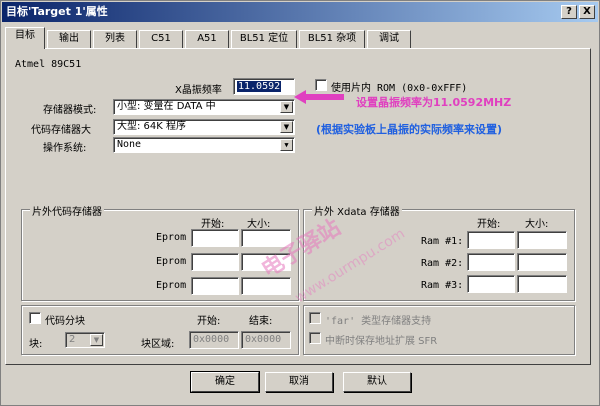 This screenshot has width=600, height=406. What do you see at coordinates (215, 262) in the screenshot?
I see `eprom-2-start` at bounding box center [215, 262].